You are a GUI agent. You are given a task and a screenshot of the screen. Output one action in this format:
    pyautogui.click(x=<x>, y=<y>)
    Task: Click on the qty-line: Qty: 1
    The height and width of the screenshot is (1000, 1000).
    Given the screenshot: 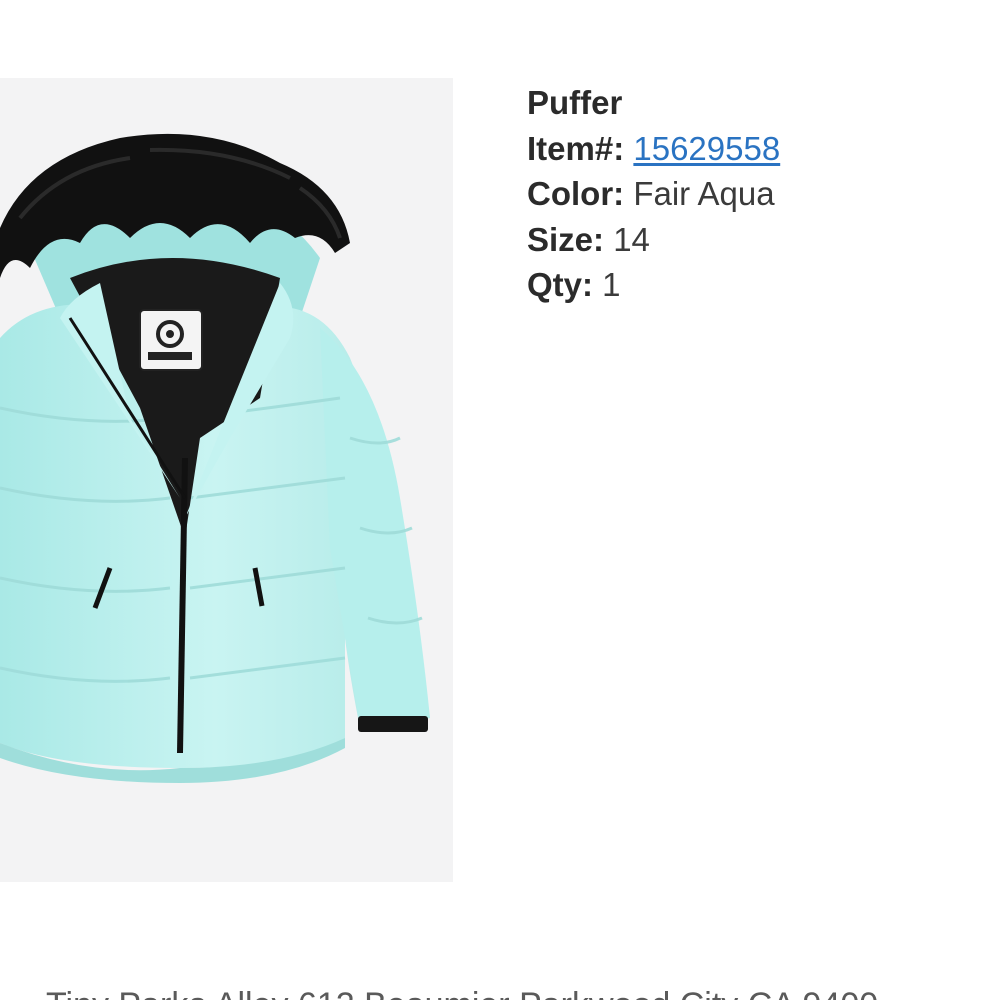 What is the action you would take?
    pyautogui.click(x=757, y=285)
    